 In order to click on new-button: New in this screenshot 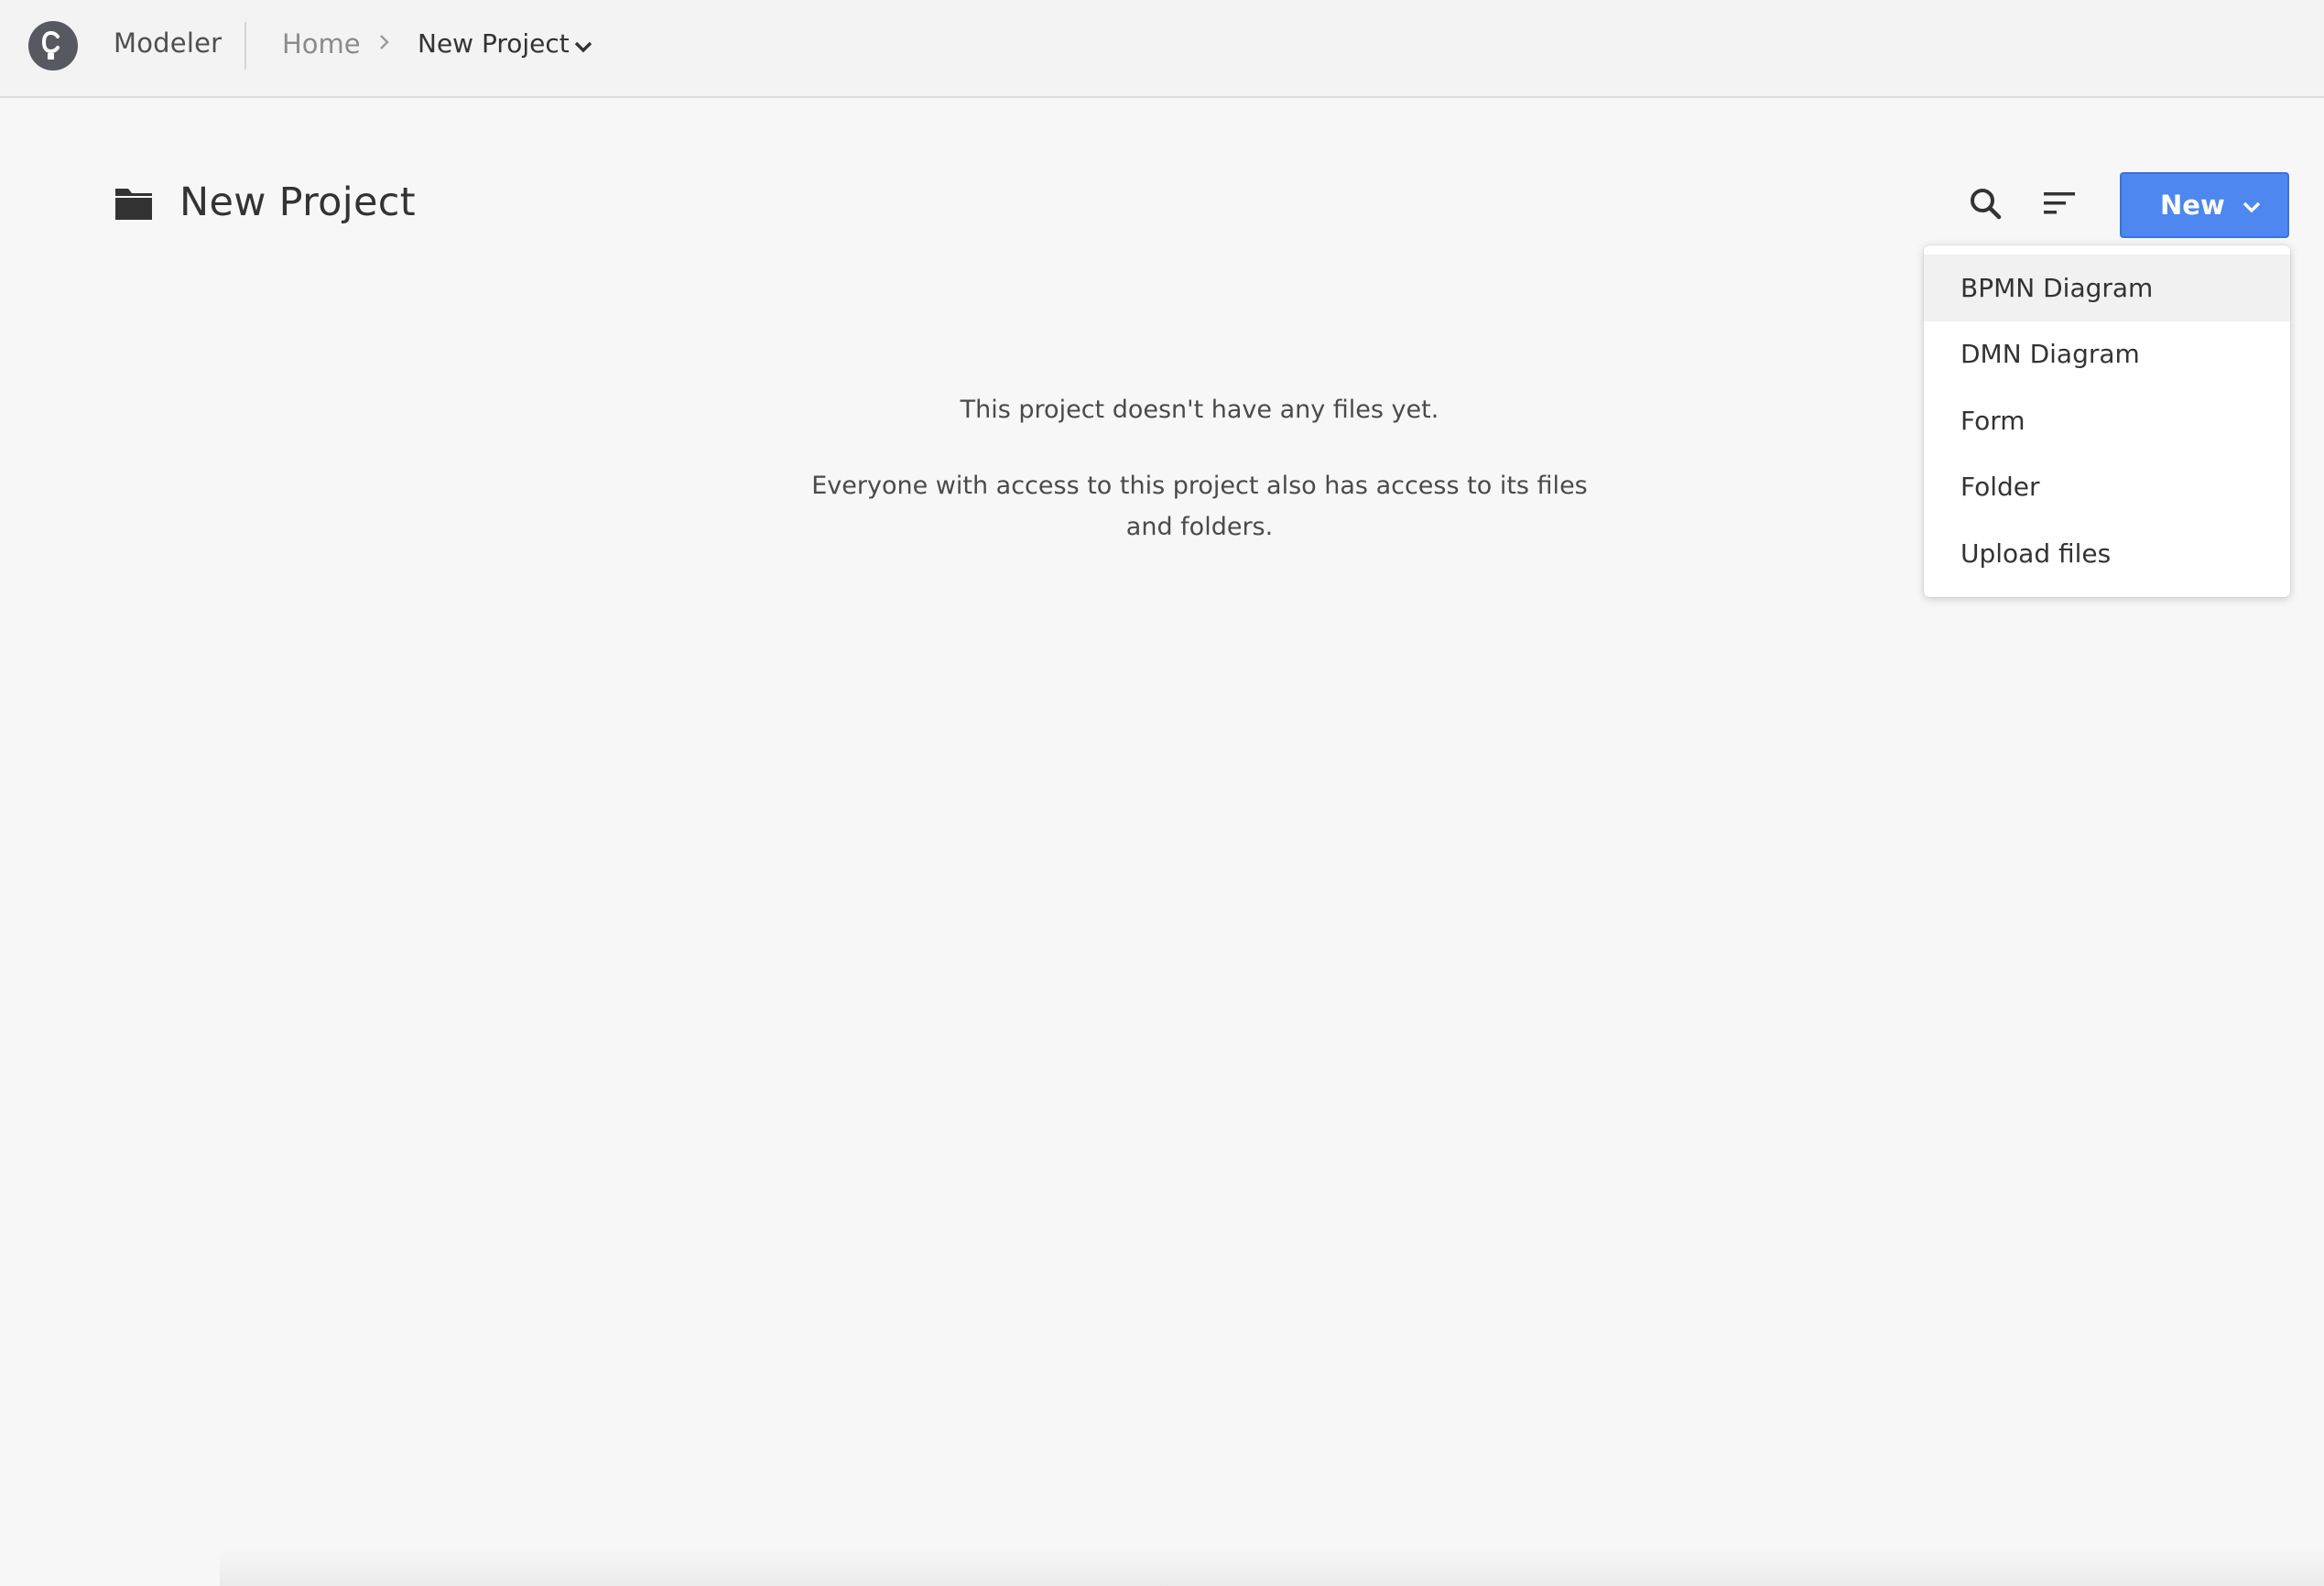, I will do `click(2204, 205)`.